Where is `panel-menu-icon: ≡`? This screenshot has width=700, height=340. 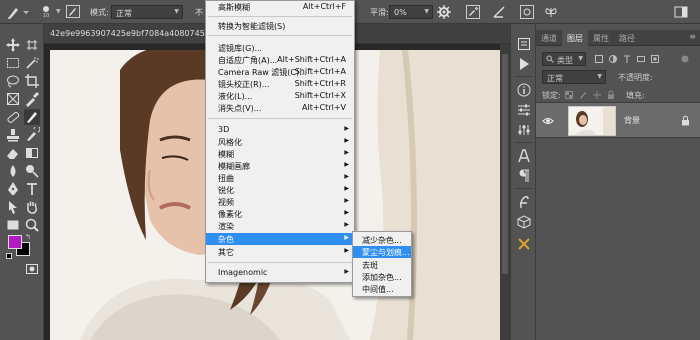 panel-menu-icon: ≡ is located at coordinates (692, 36).